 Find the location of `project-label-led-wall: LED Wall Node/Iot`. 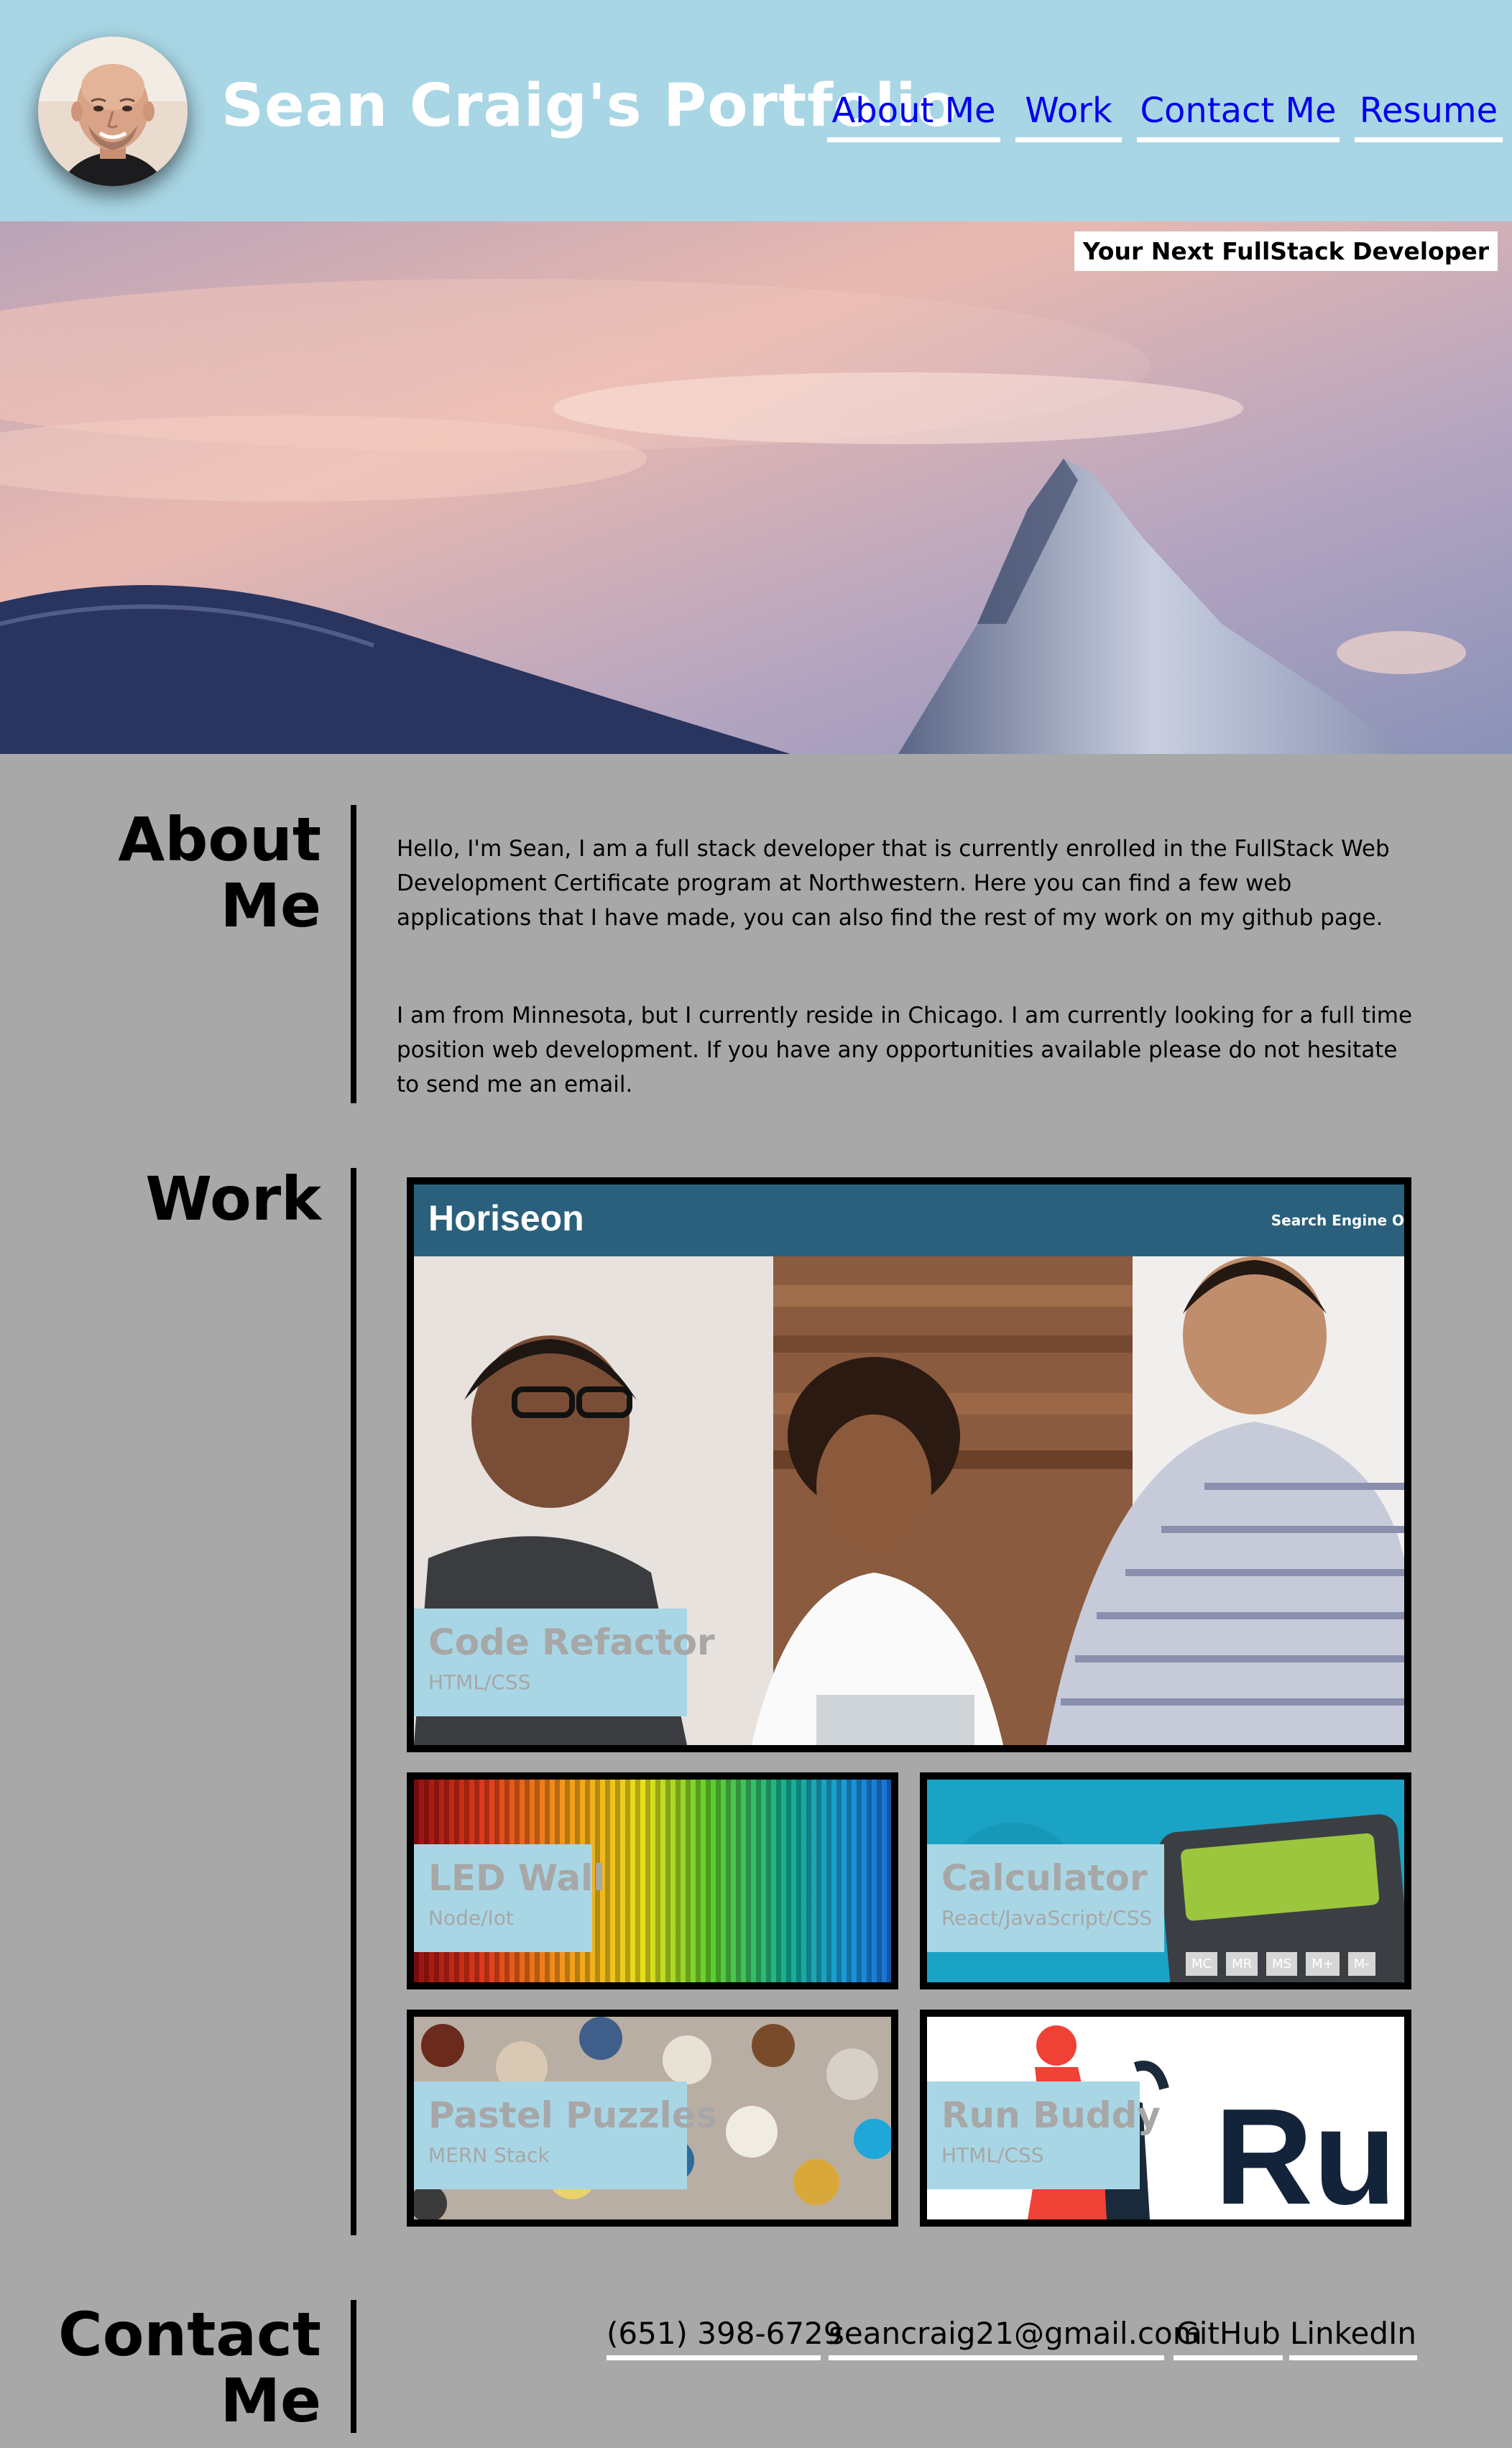

project-label-led-wall: LED Wall Node/Iot is located at coordinates (510, 1898).